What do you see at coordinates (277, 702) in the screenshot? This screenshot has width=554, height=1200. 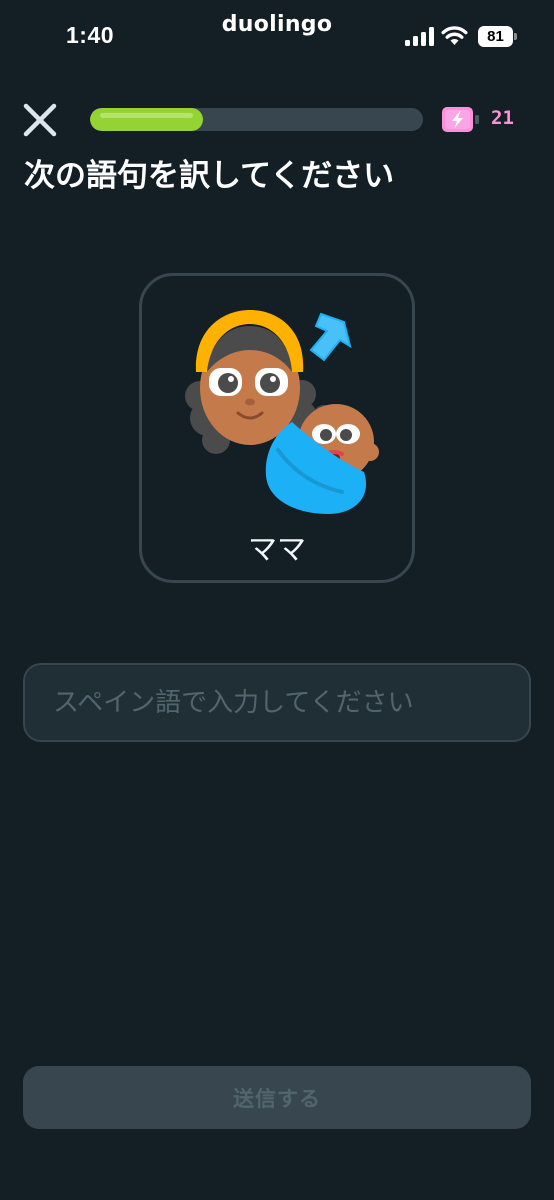 I see `answer-input` at bounding box center [277, 702].